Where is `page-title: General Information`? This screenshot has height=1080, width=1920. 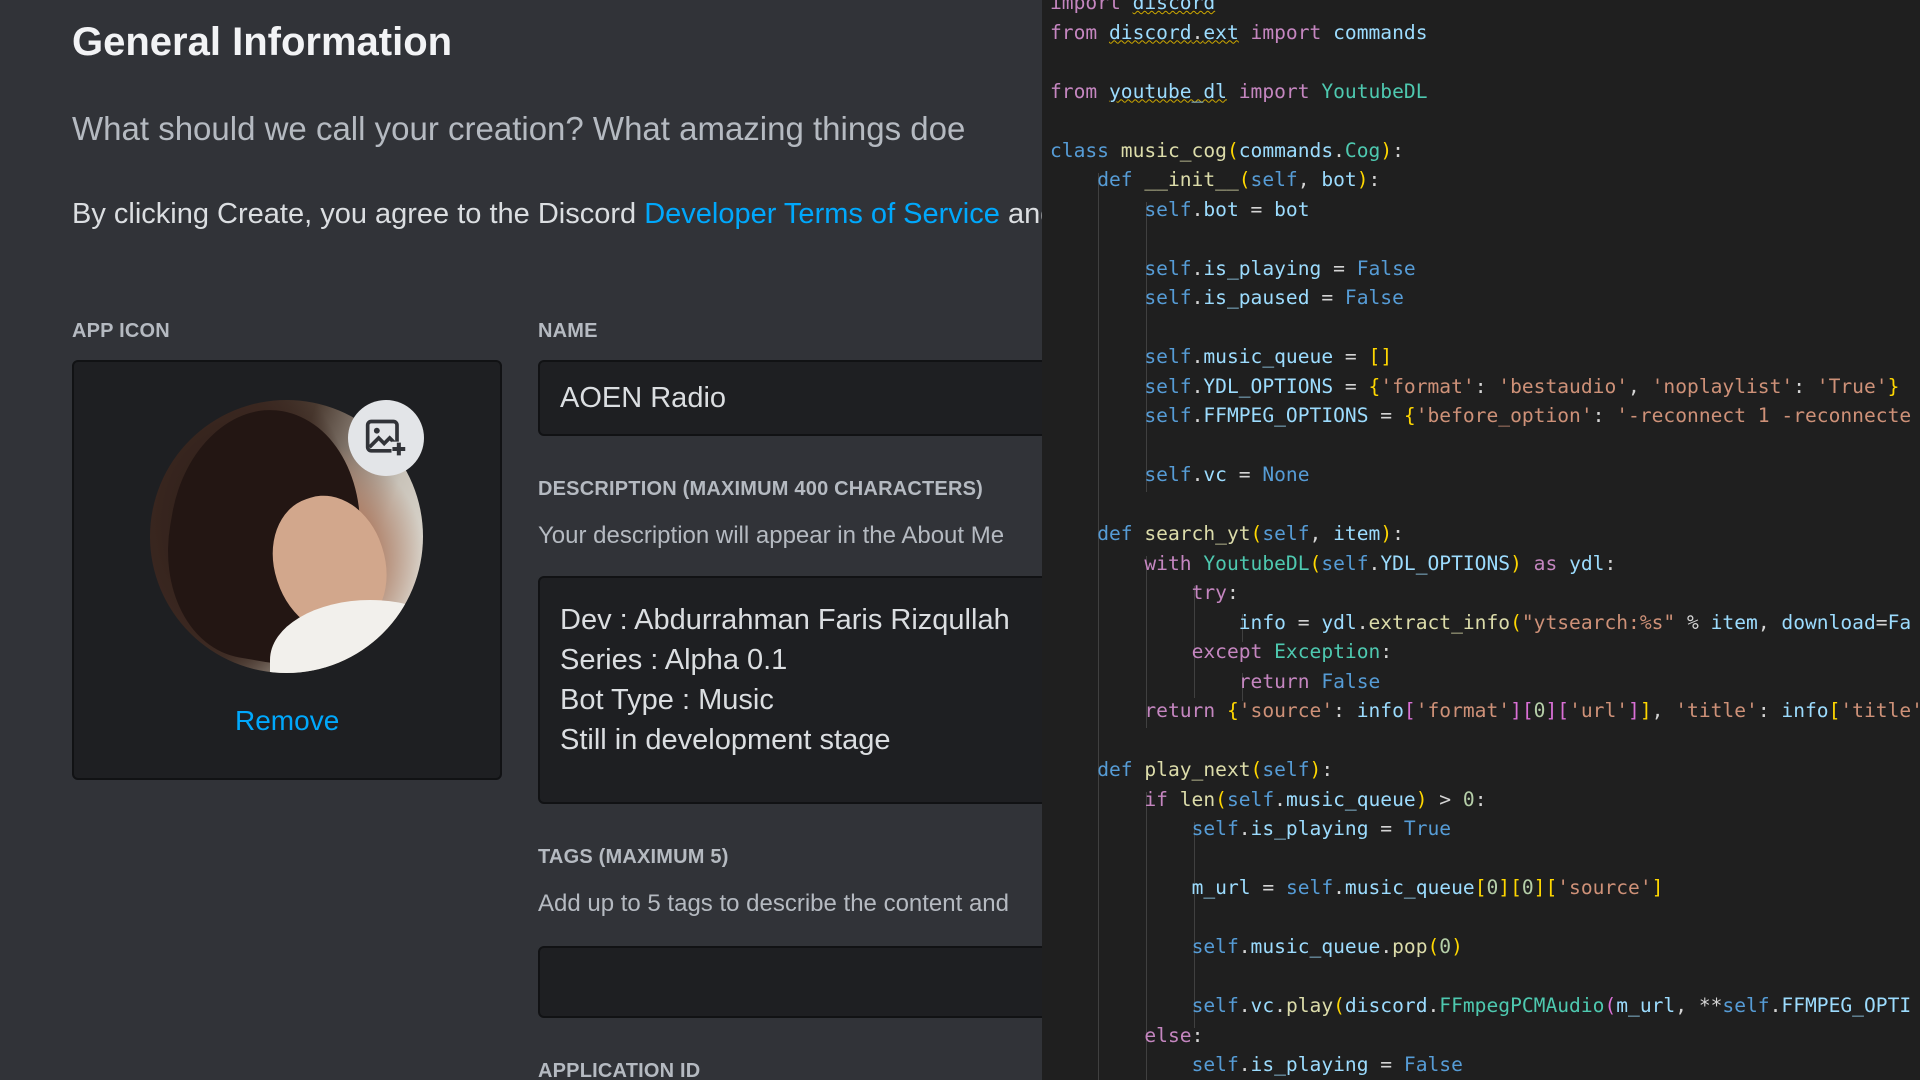
page-title: General Information is located at coordinates (262, 42).